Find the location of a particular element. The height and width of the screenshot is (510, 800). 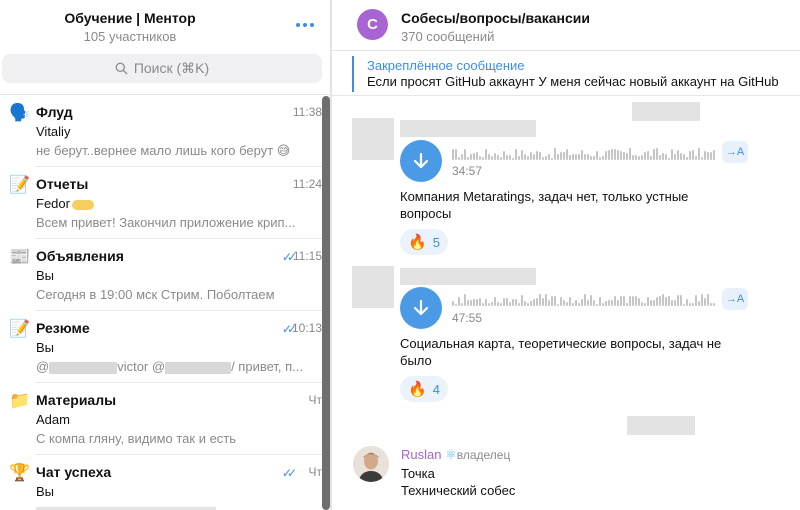

folder-icon: 📁 is located at coordinates (20, 400).